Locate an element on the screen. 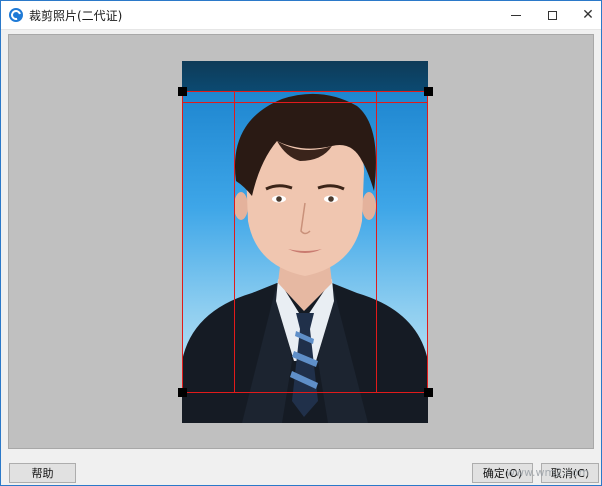 The image size is (602, 486). minimize-button is located at coordinates (516, 15).